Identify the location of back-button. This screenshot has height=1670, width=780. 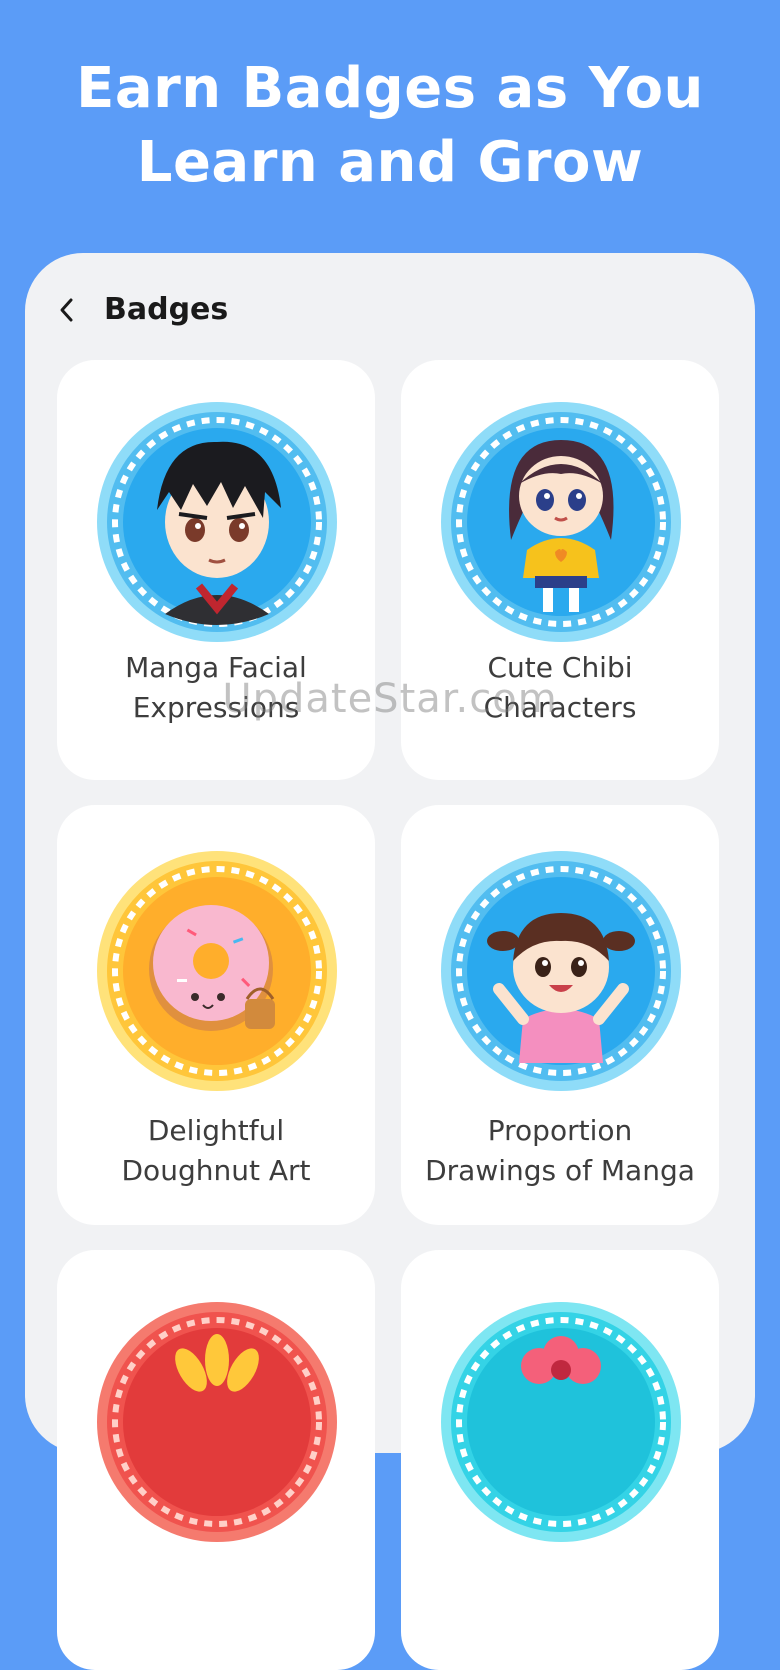
(67, 310).